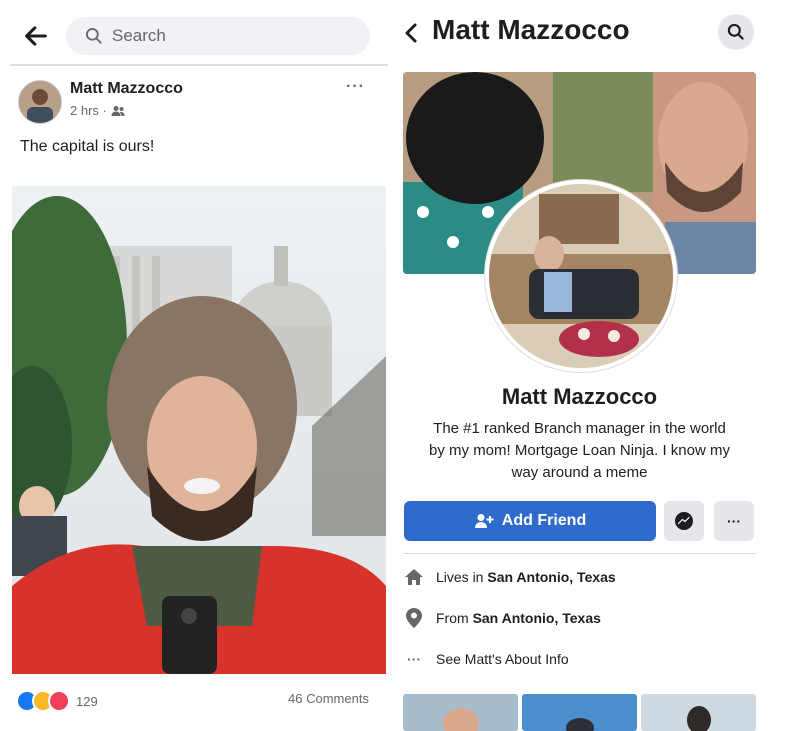 The width and height of the screenshot is (797, 731). I want to click on info-about-link: ··· See Matt's About Info, so click(486, 659).